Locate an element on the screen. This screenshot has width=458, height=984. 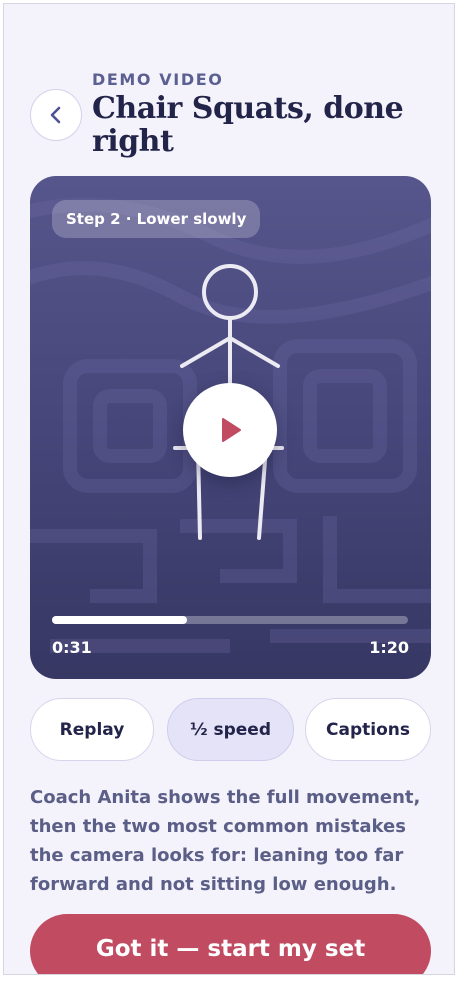
start-set-button: Got it — start my set is located at coordinates (230, 944).